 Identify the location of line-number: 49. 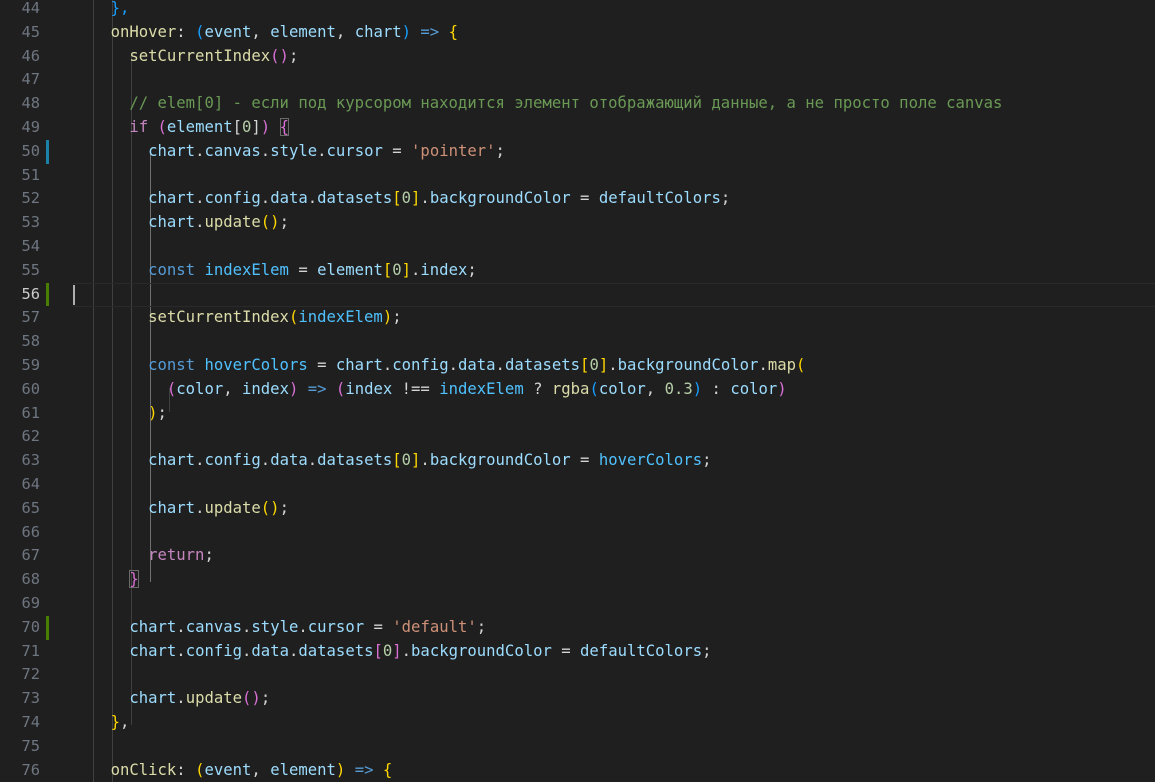
(20, 128).